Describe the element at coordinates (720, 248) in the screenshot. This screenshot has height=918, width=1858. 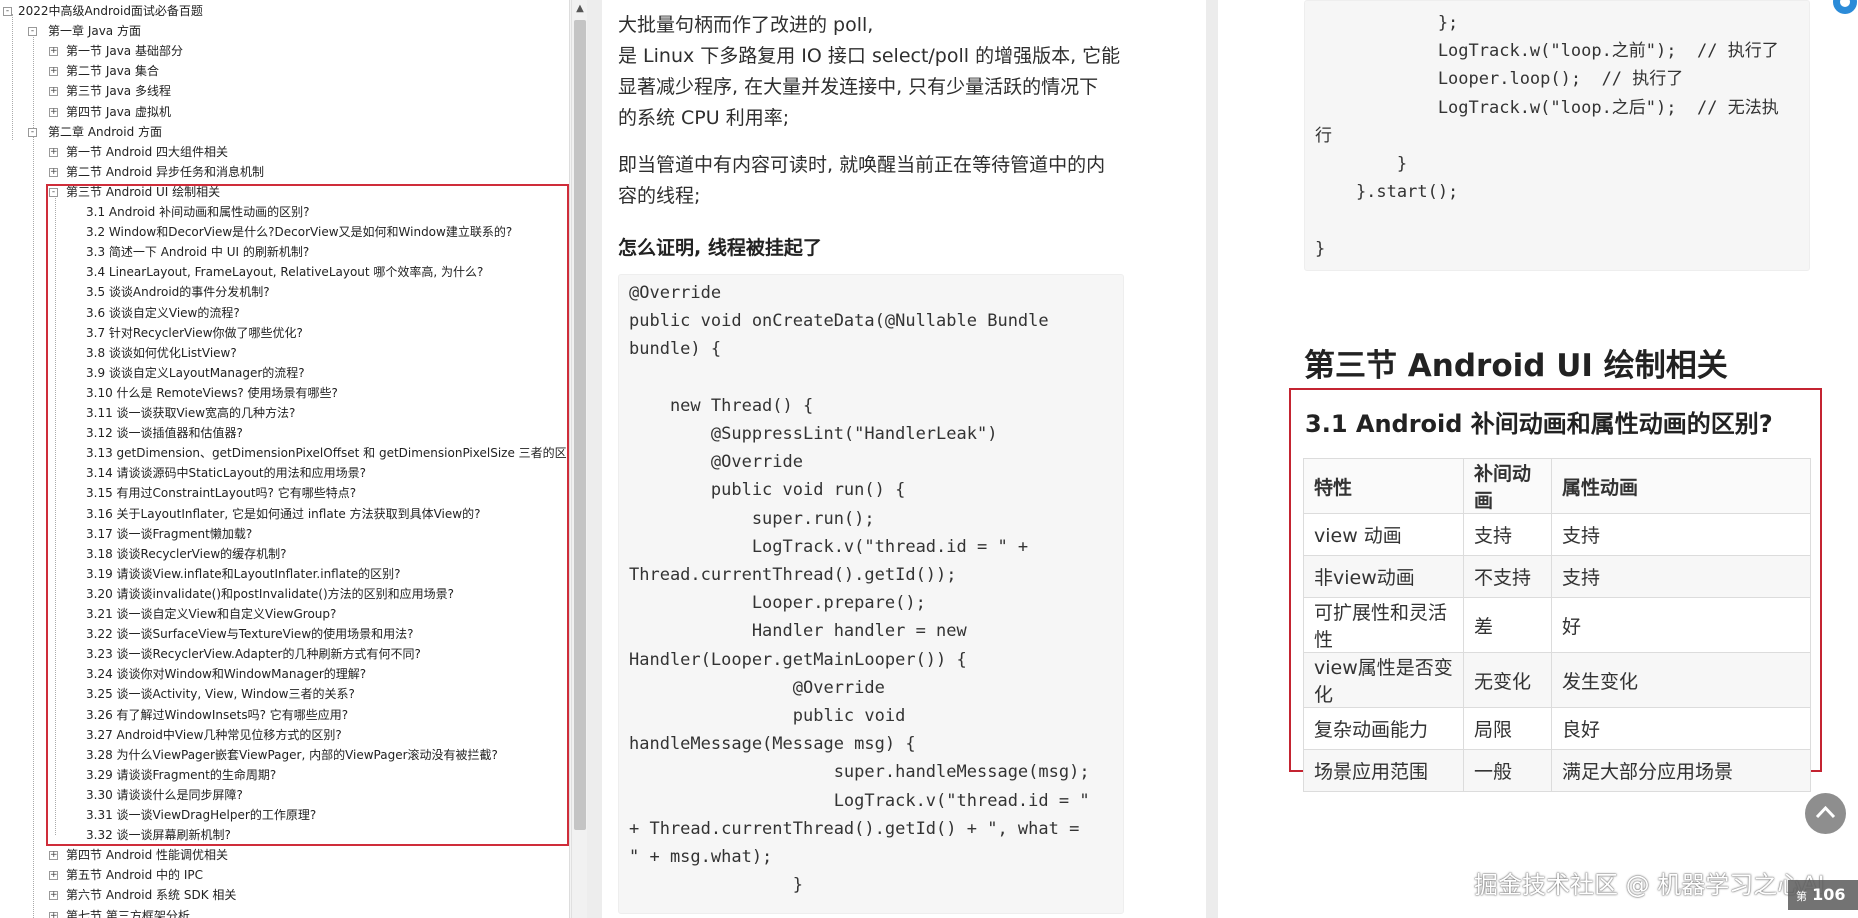
I see `subheading-proof: 怎么证明, 线程被挂起了` at that location.